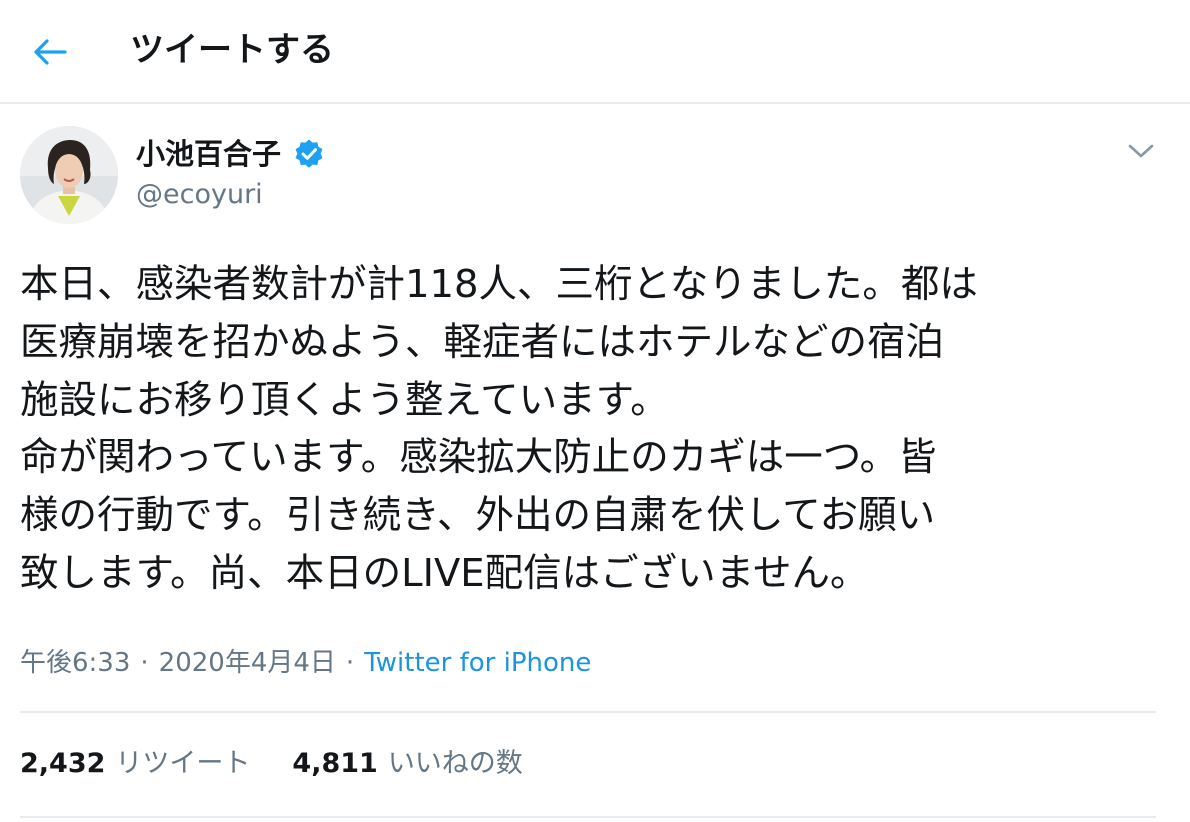 This screenshot has height=822, width=1190. I want to click on retweets-label: リツイート, so click(183, 763).